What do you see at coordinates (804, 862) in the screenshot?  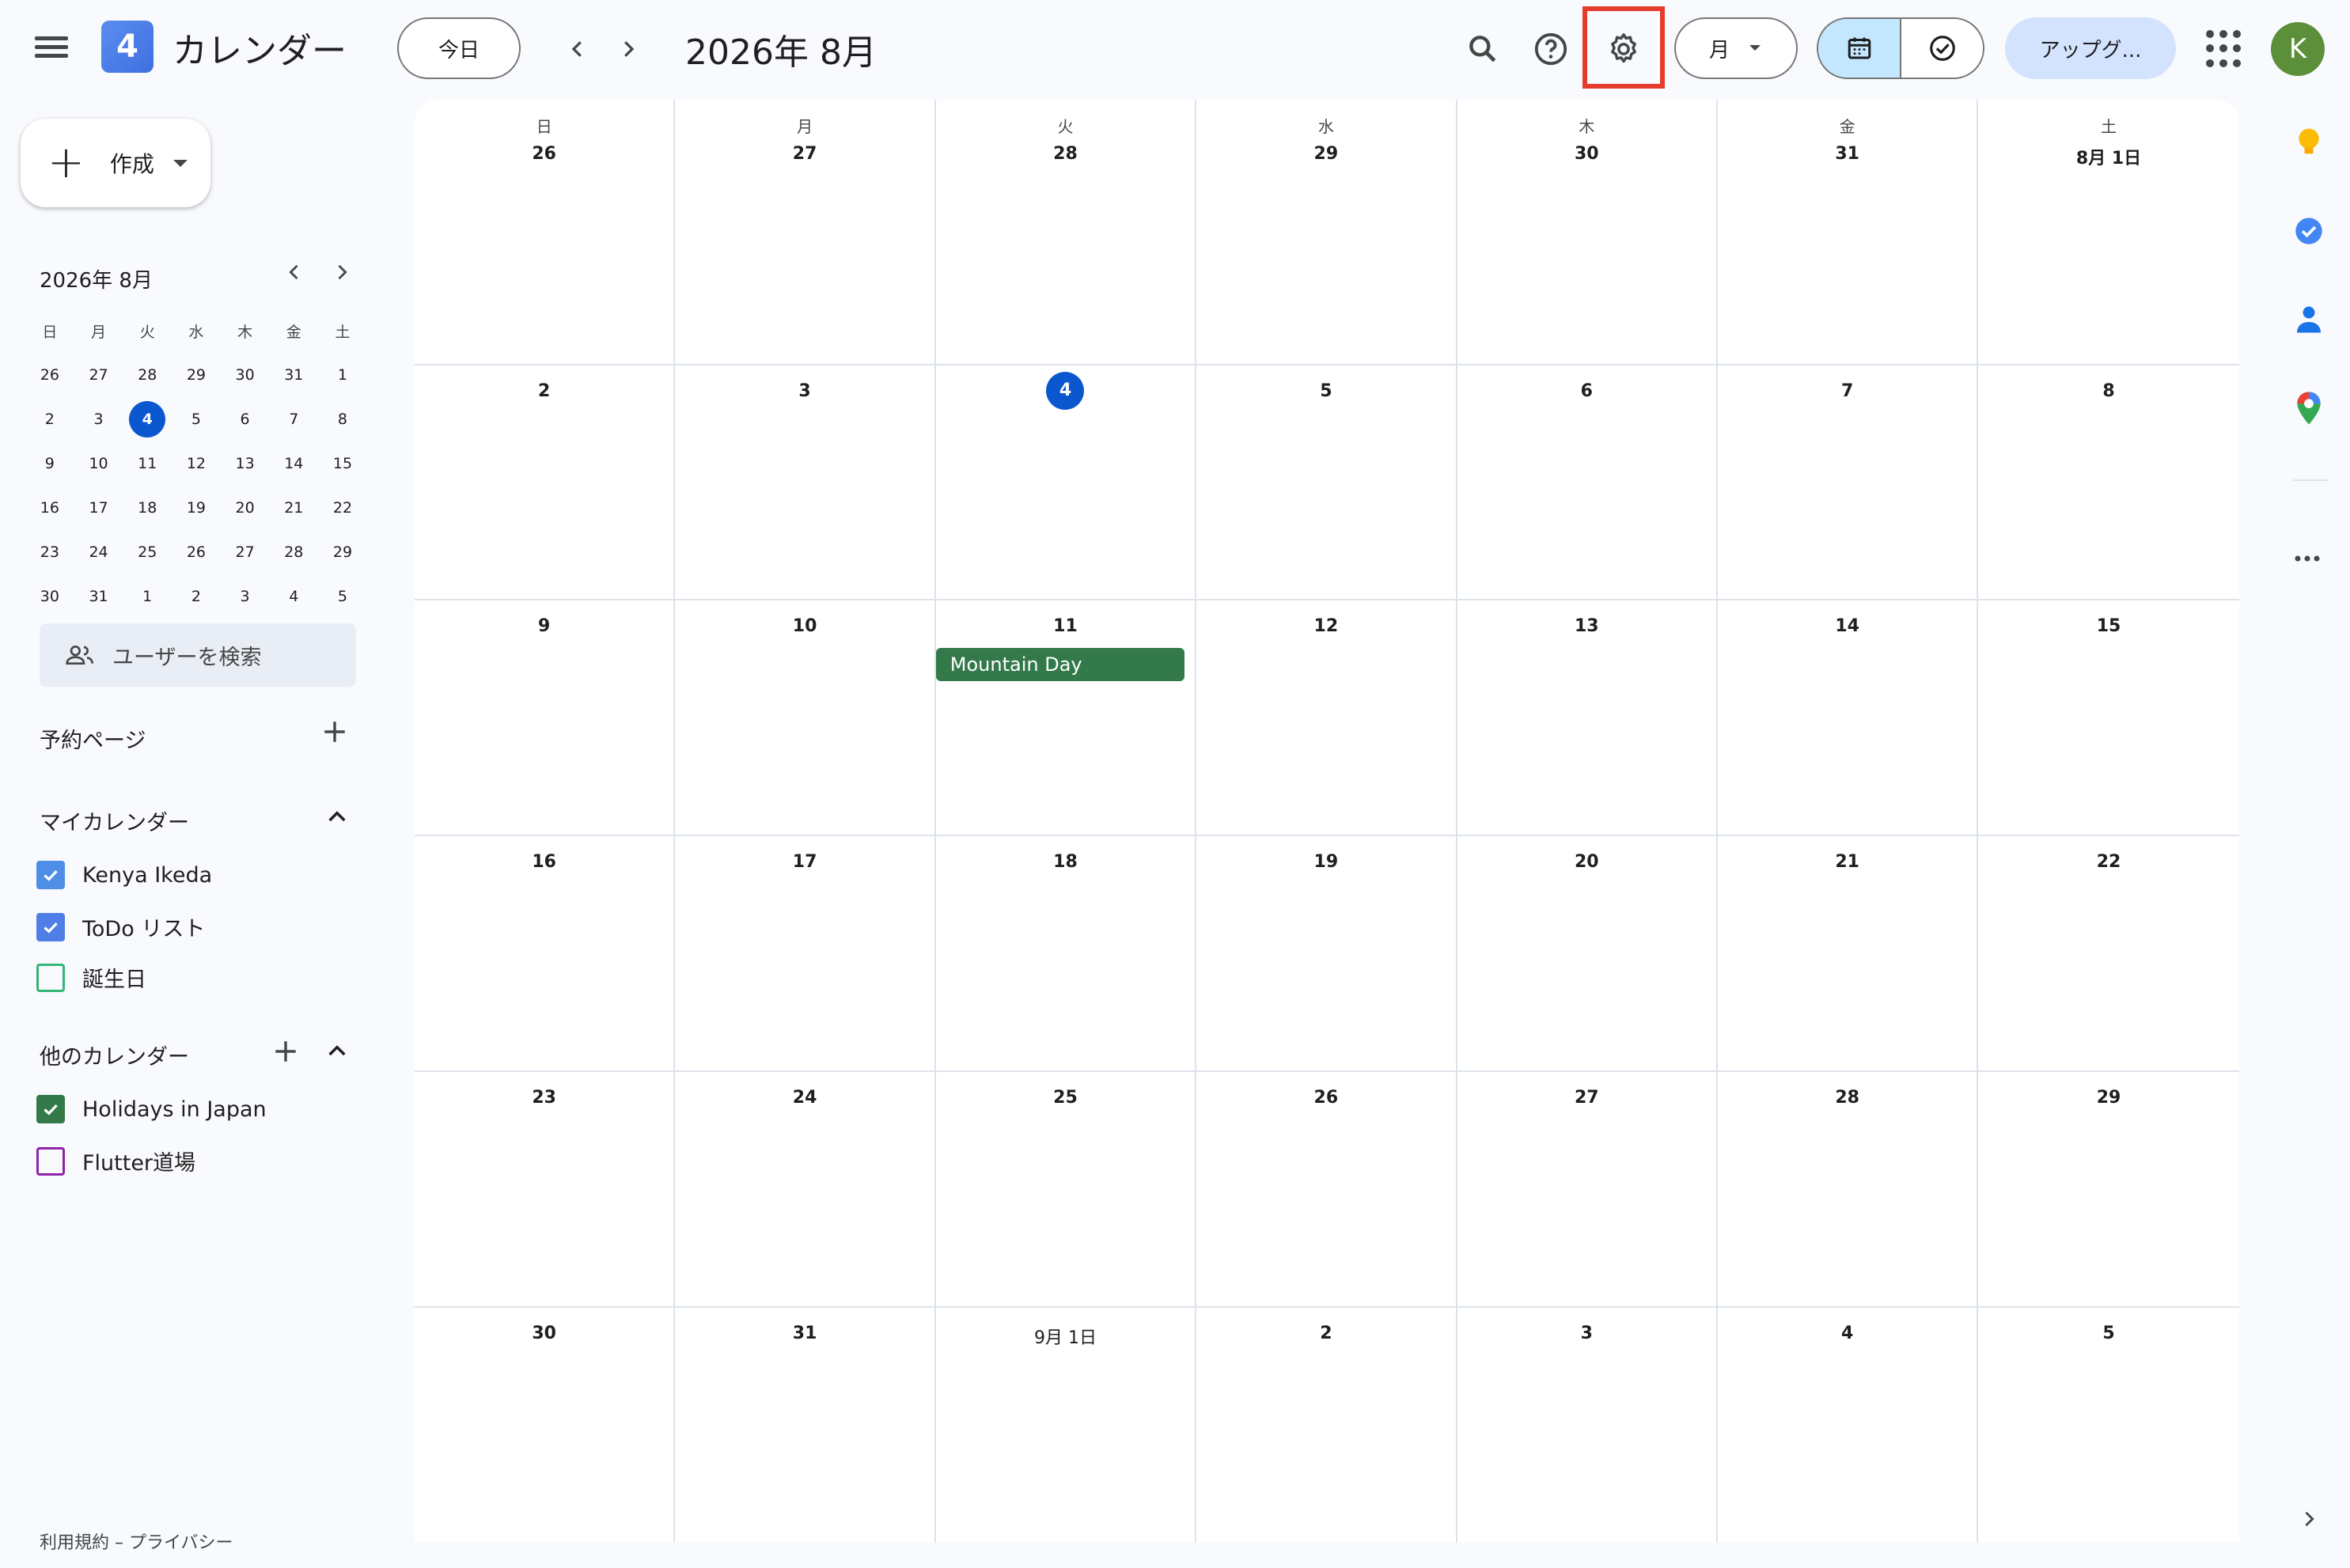 I see `day-number: 17` at bounding box center [804, 862].